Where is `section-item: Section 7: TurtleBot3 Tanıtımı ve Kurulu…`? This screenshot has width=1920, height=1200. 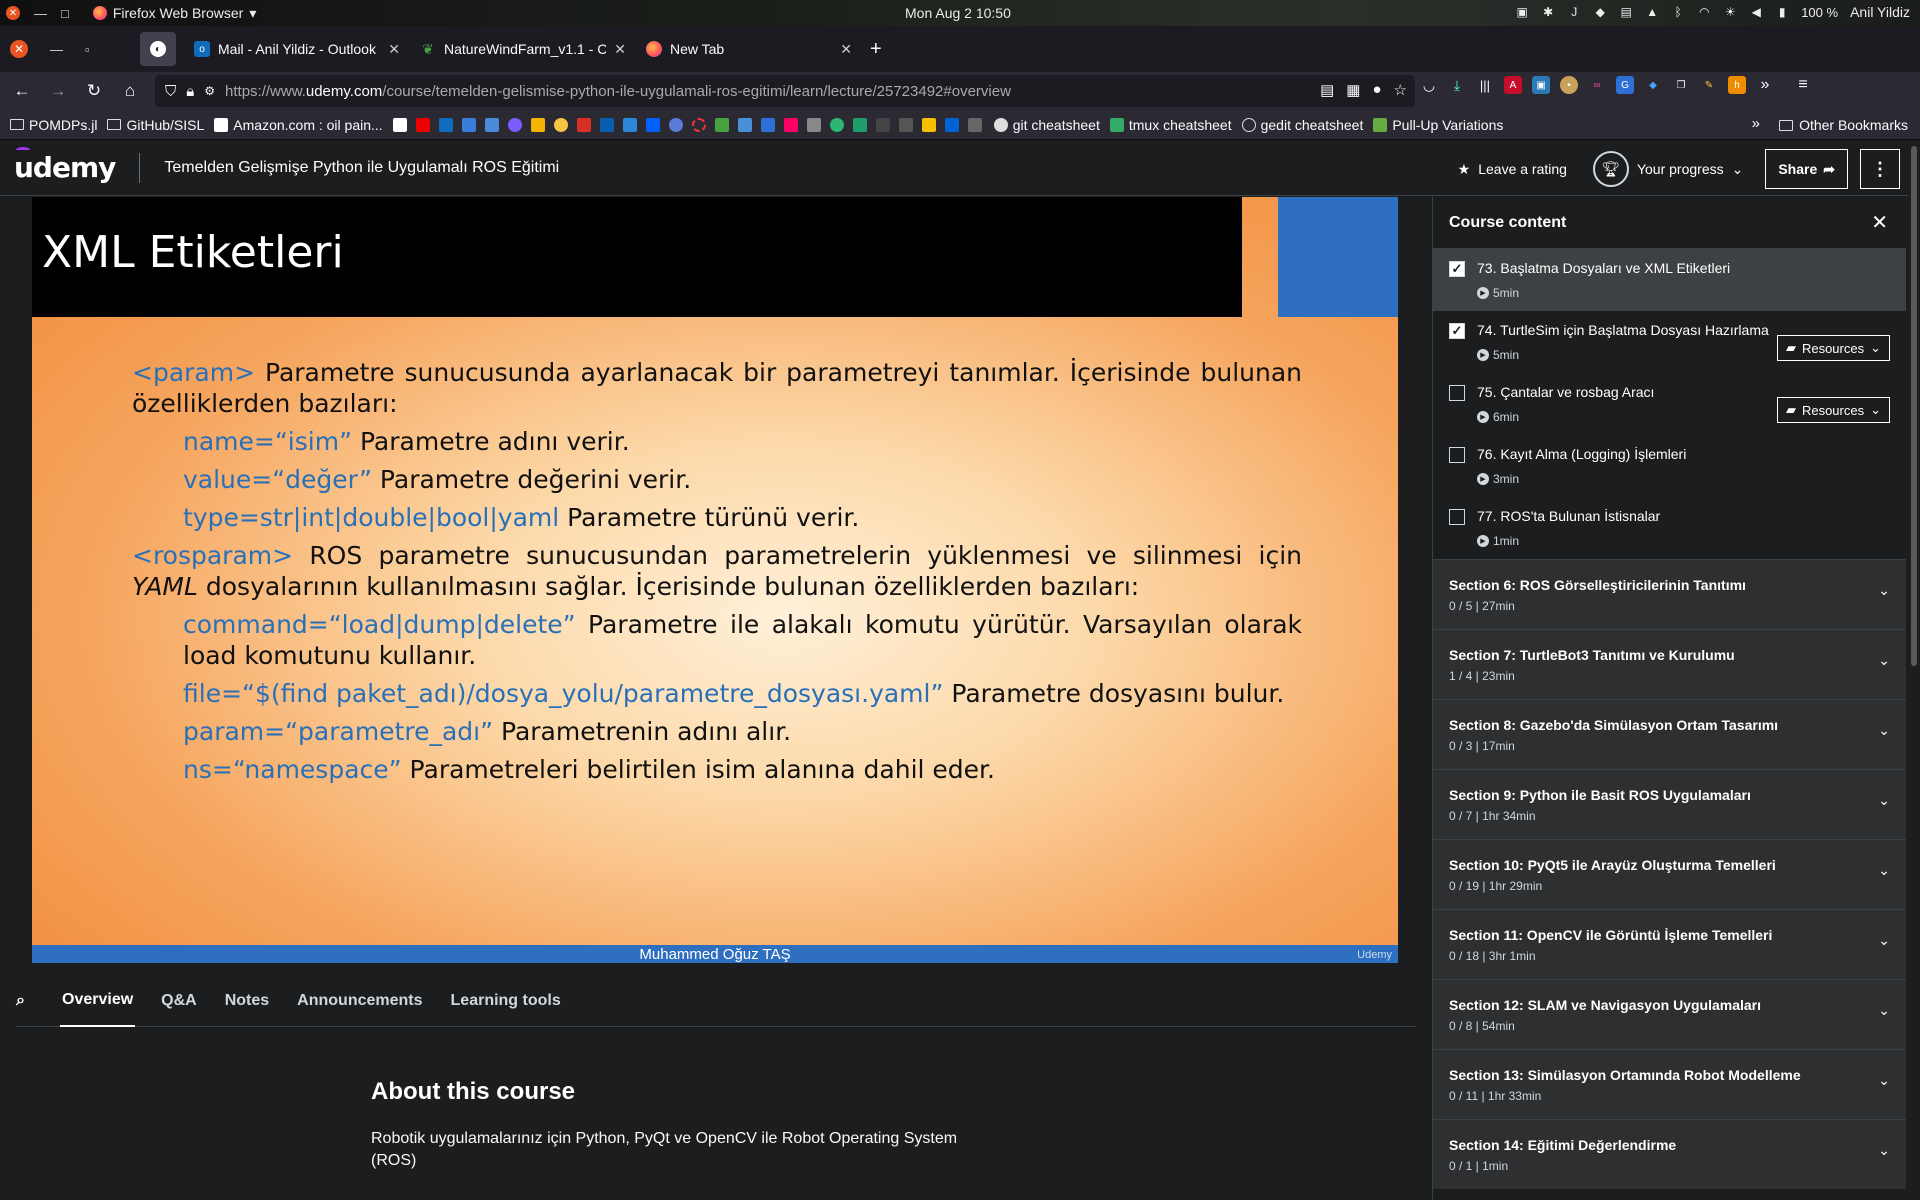 section-item: Section 7: TurtleBot3 Tanıtımı ve Kurulu… is located at coordinates (1669, 664).